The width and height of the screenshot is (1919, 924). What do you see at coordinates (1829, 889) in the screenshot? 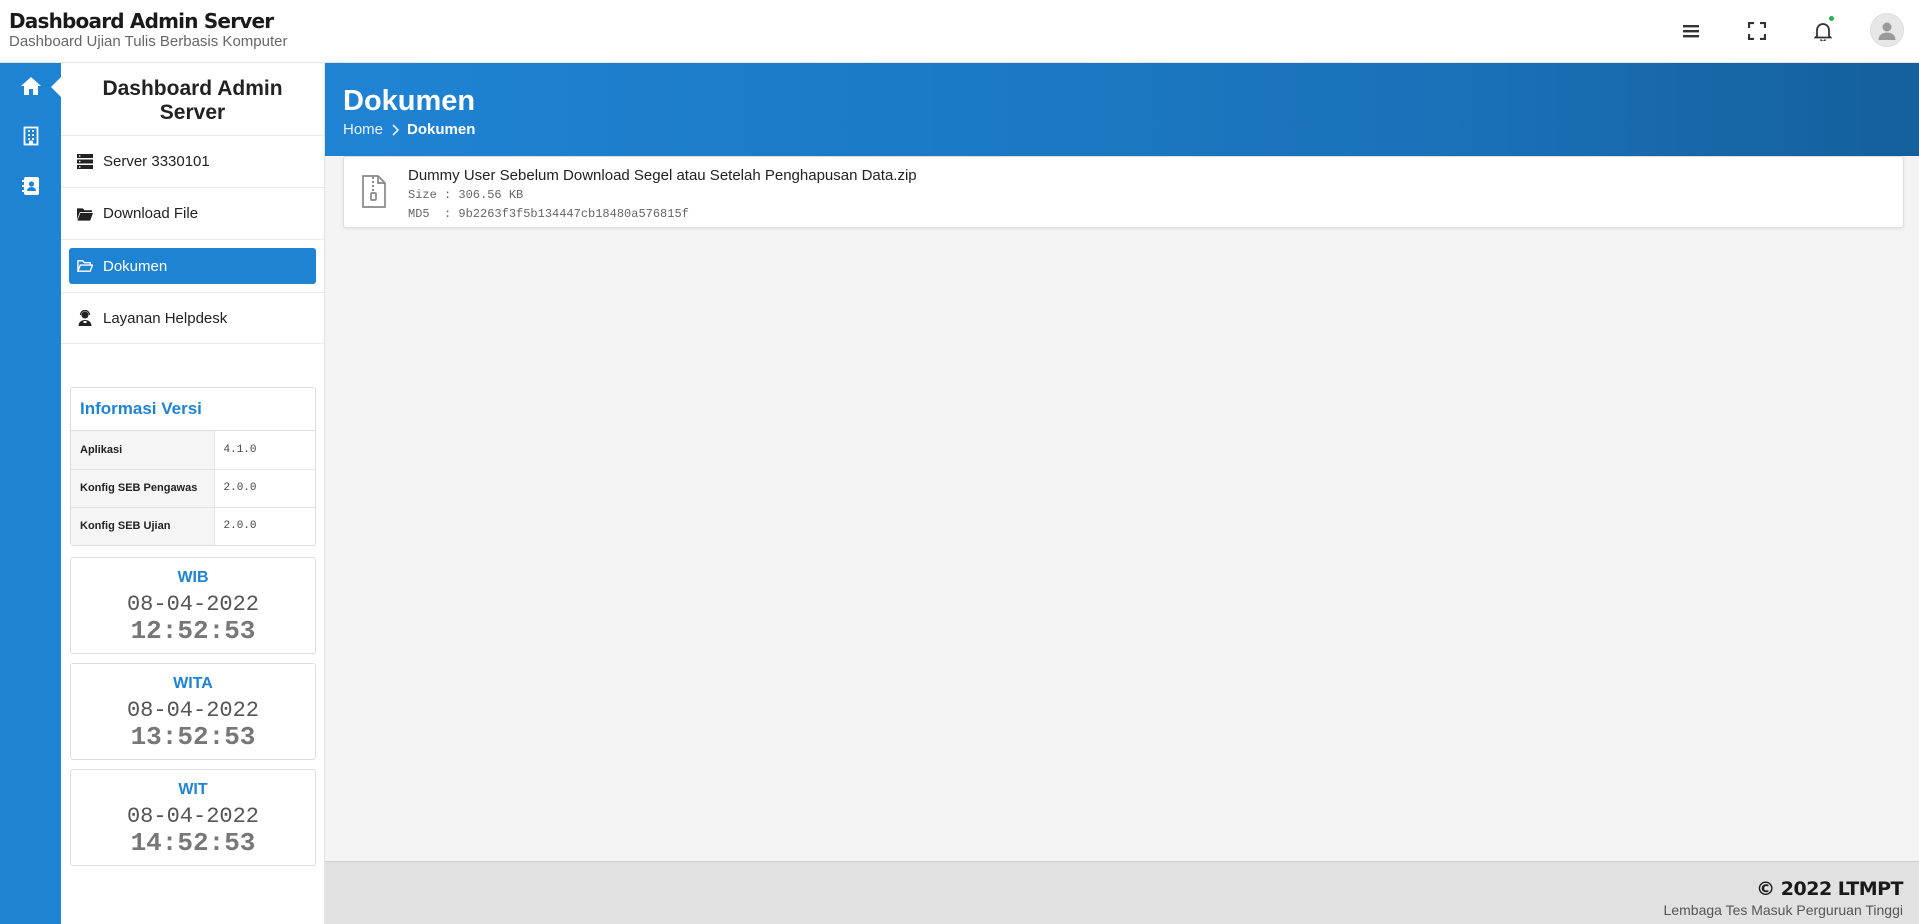
I see `footer-copyright: © 2022 LTMPT` at bounding box center [1829, 889].